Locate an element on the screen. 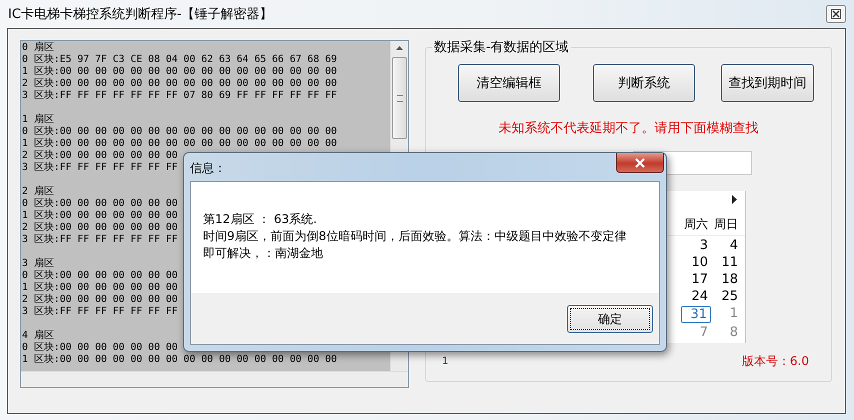  message-text: 即可解决，：南湖金地 is located at coordinates (263, 253).